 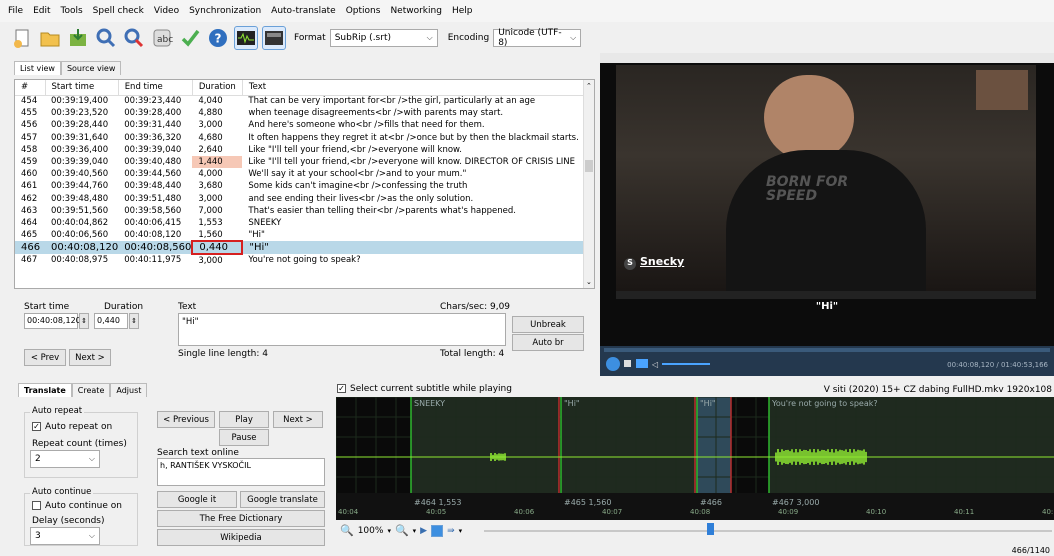 I want to click on tab-translate: Translate, so click(x=45, y=390).